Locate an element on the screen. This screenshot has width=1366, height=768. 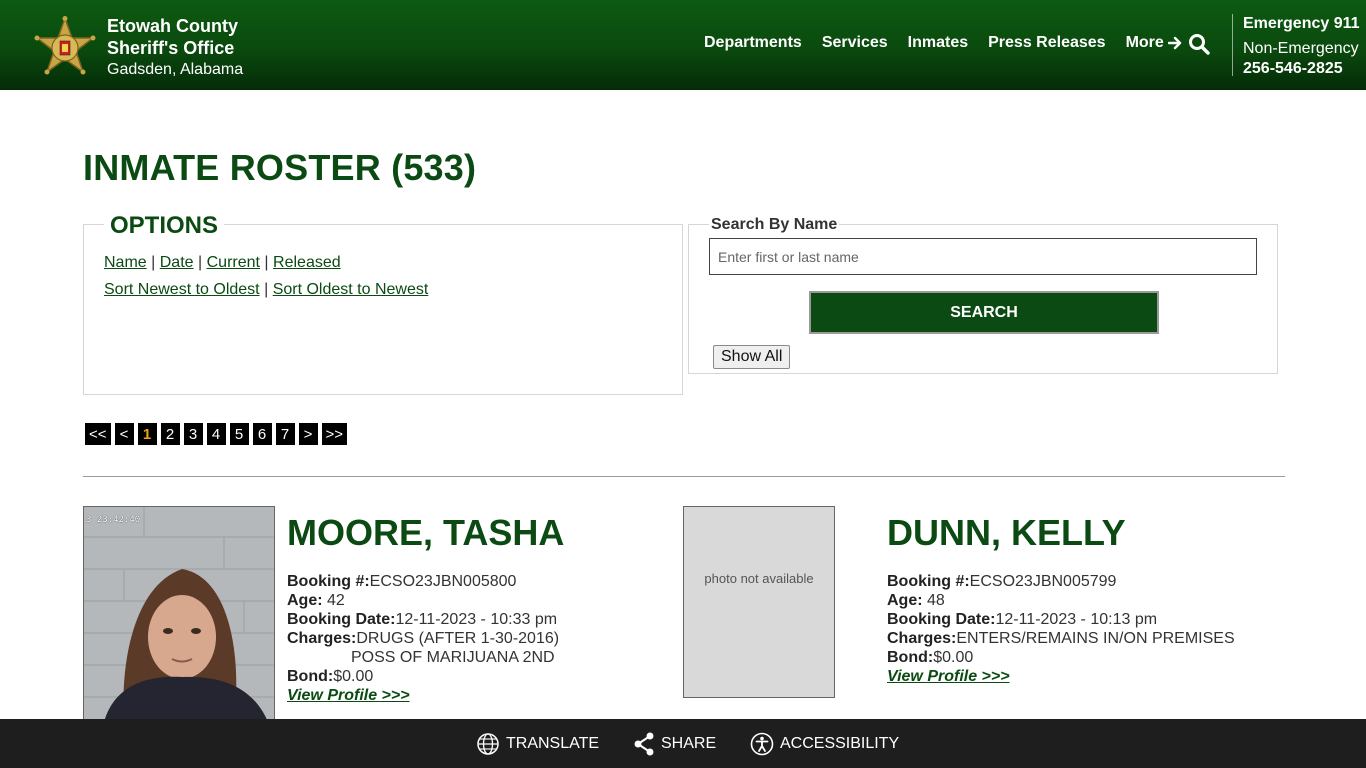
booking-number-row: Booking #:ECSO23JBN005800 is located at coordinates (423, 581).